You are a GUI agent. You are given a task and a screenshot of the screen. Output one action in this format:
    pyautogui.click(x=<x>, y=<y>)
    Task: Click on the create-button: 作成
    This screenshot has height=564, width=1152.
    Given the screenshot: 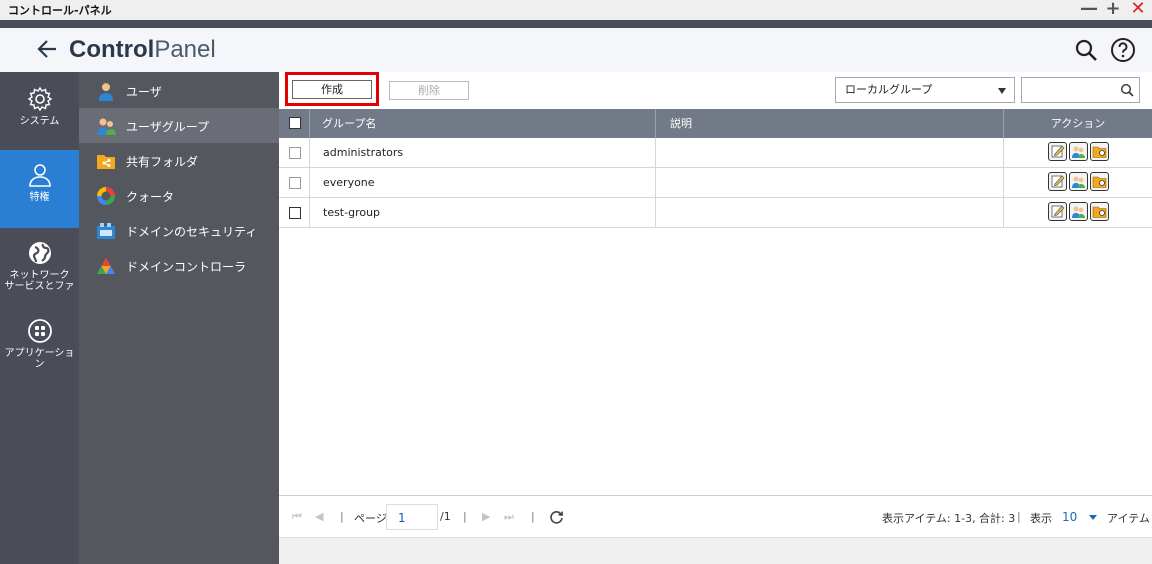 What is the action you would take?
    pyautogui.click(x=332, y=89)
    